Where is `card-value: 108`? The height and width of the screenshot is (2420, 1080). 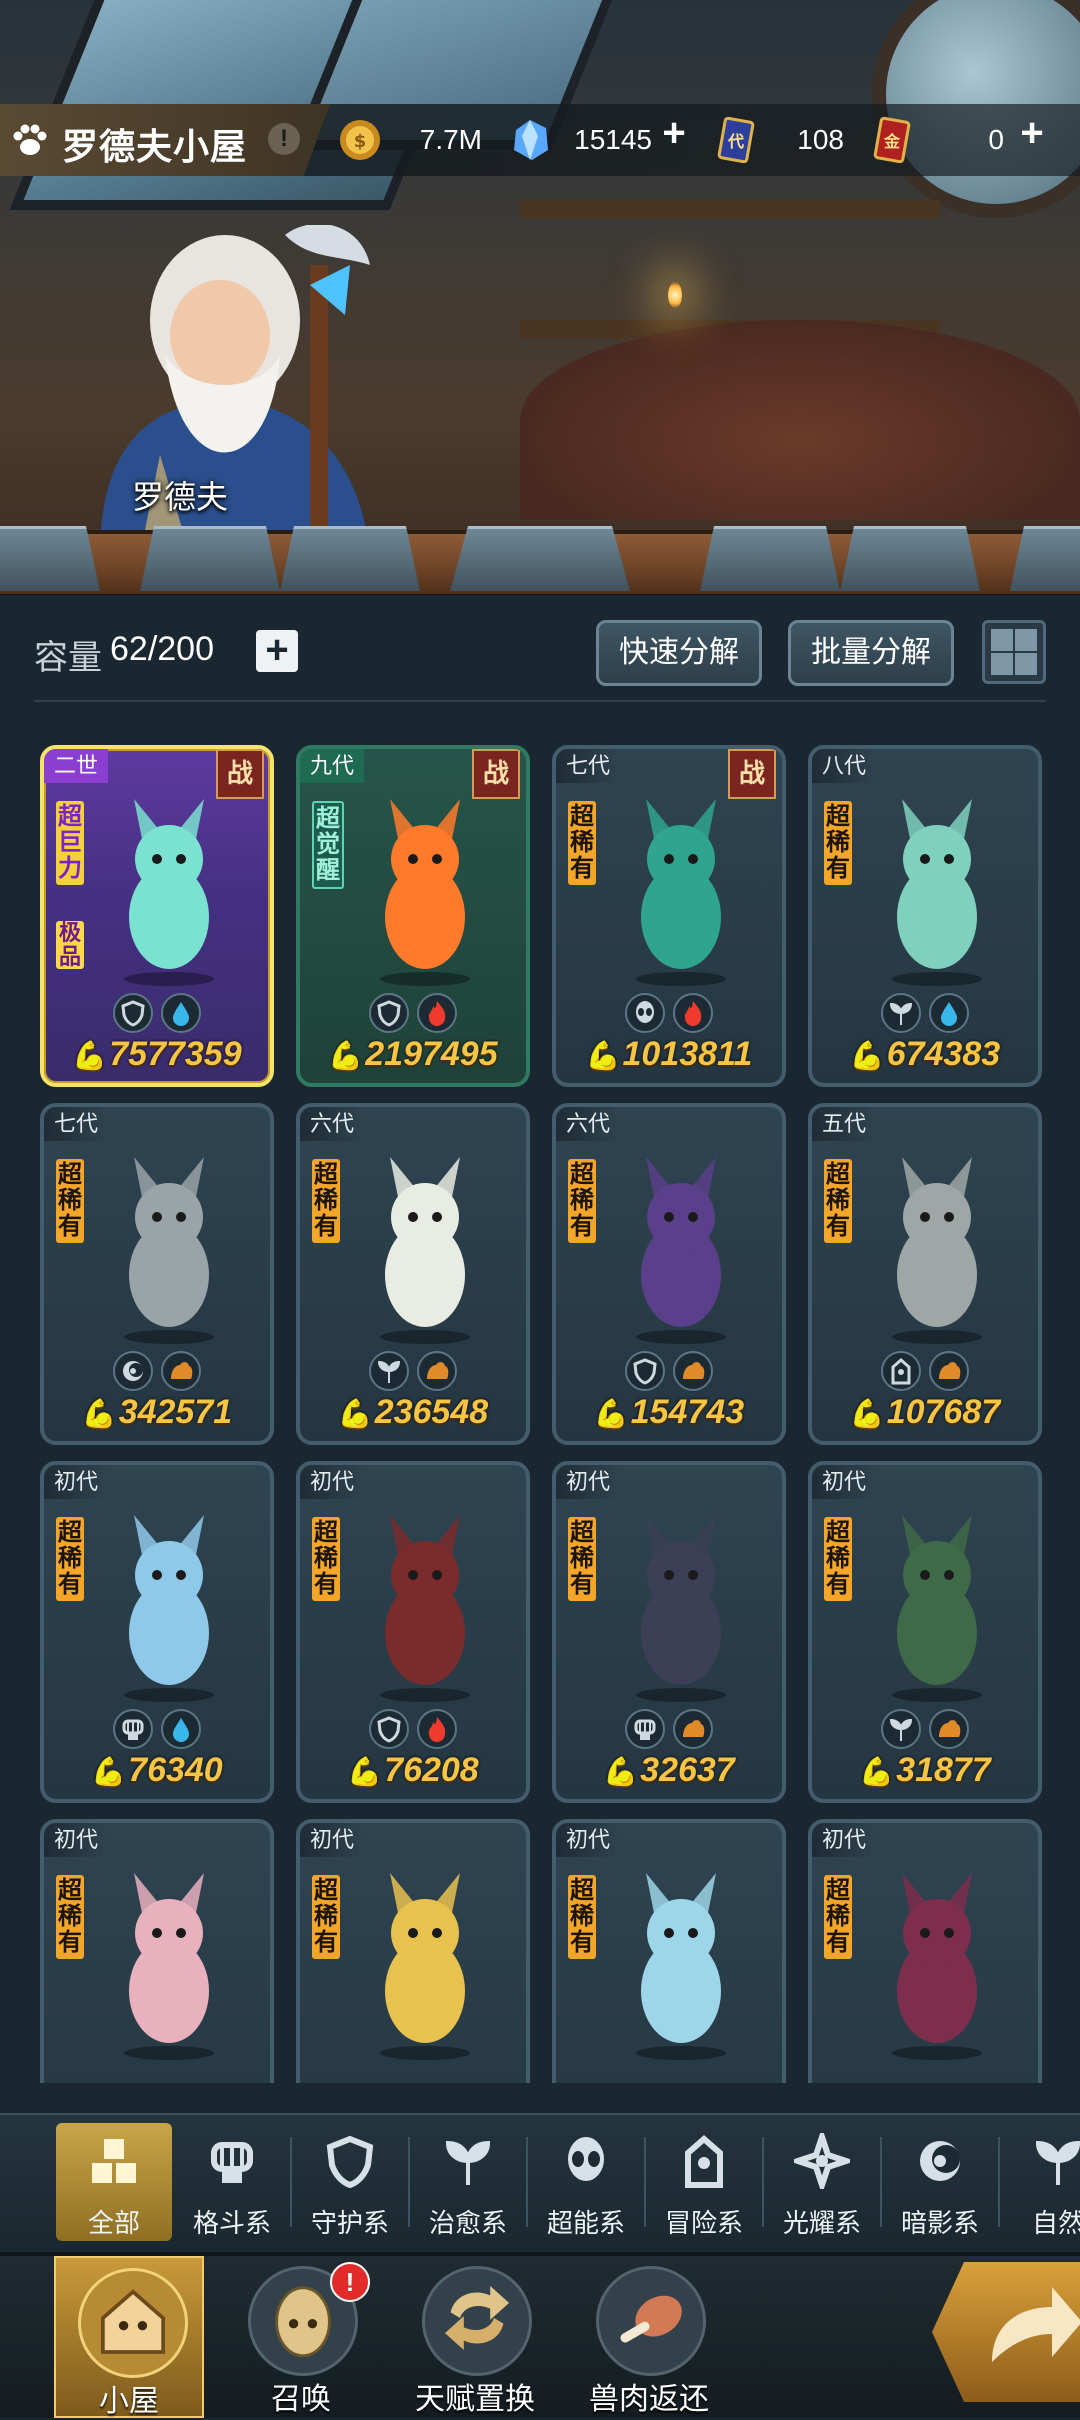 card-value: 108 is located at coordinates (820, 139).